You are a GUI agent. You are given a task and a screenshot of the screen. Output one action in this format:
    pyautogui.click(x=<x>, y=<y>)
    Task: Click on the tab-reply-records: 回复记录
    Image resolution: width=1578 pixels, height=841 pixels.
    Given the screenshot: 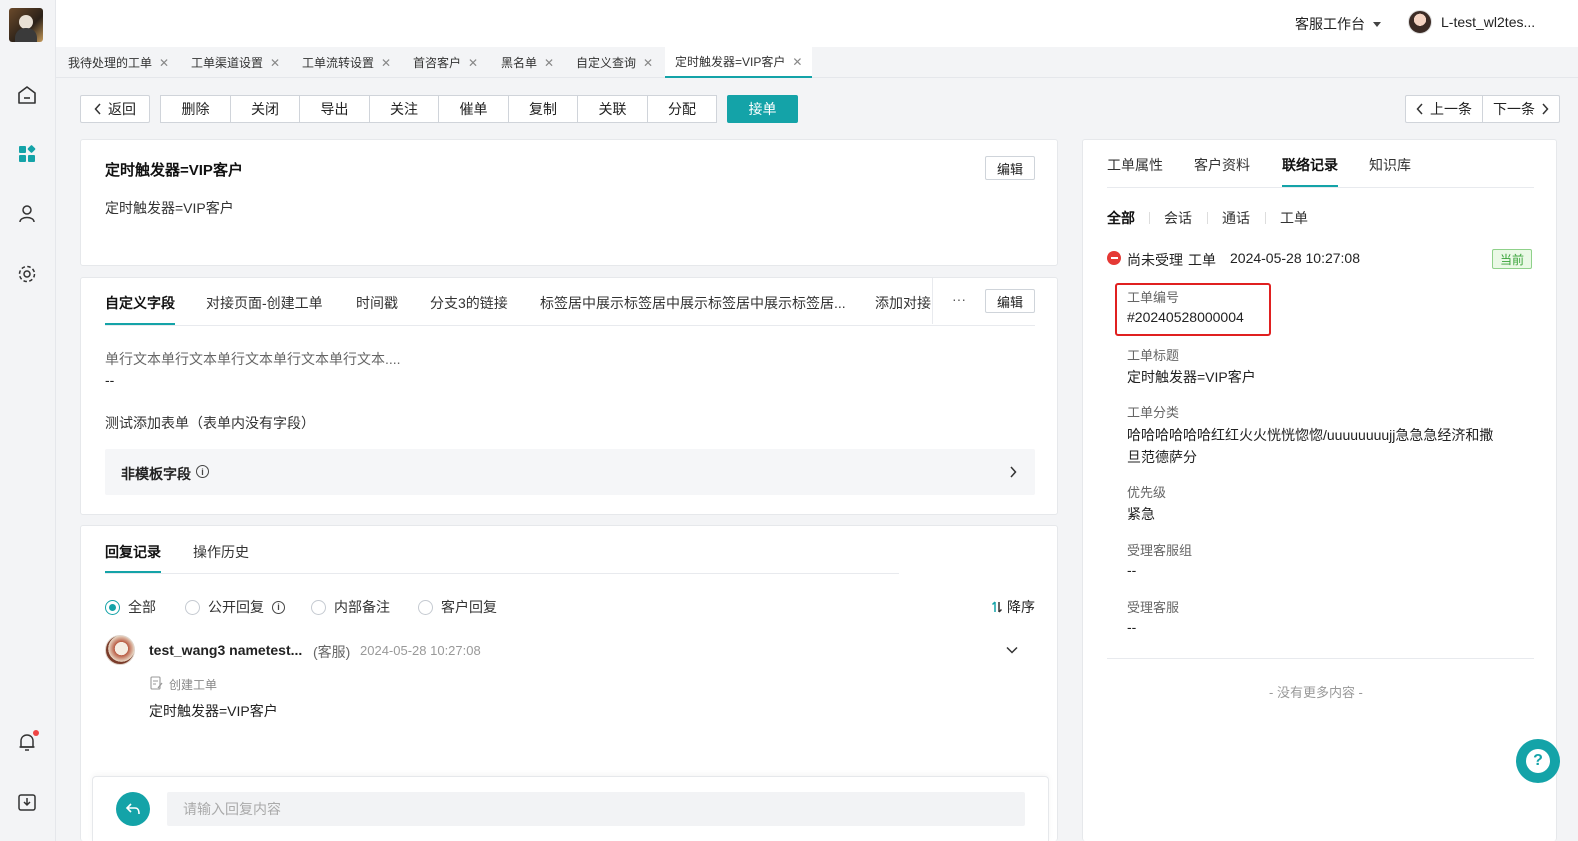 What is the action you would take?
    pyautogui.click(x=133, y=552)
    